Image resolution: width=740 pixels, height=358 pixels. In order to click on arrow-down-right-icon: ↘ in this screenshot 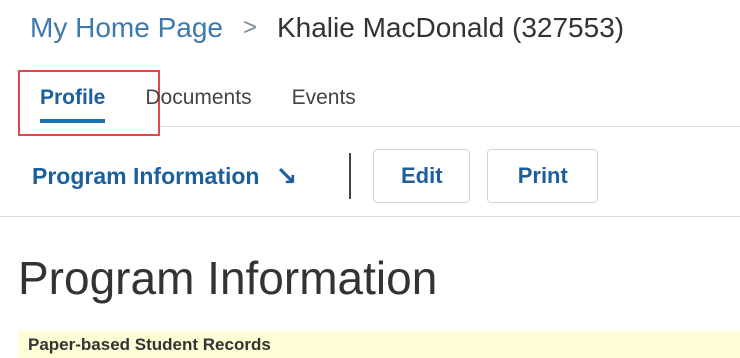, I will do `click(286, 175)`.